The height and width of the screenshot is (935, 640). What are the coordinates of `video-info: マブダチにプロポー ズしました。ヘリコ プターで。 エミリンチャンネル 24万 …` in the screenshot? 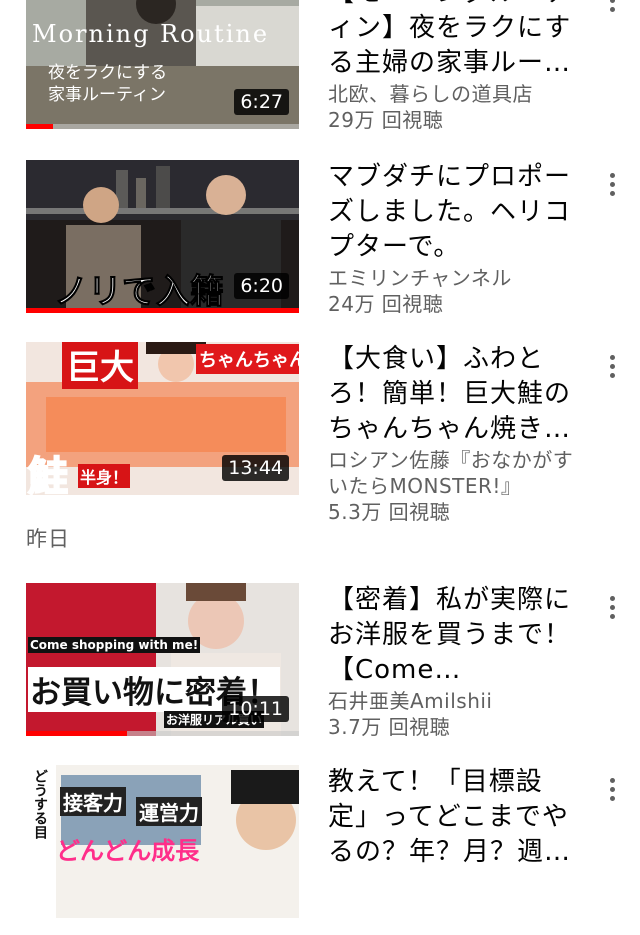 It's located at (458, 238).